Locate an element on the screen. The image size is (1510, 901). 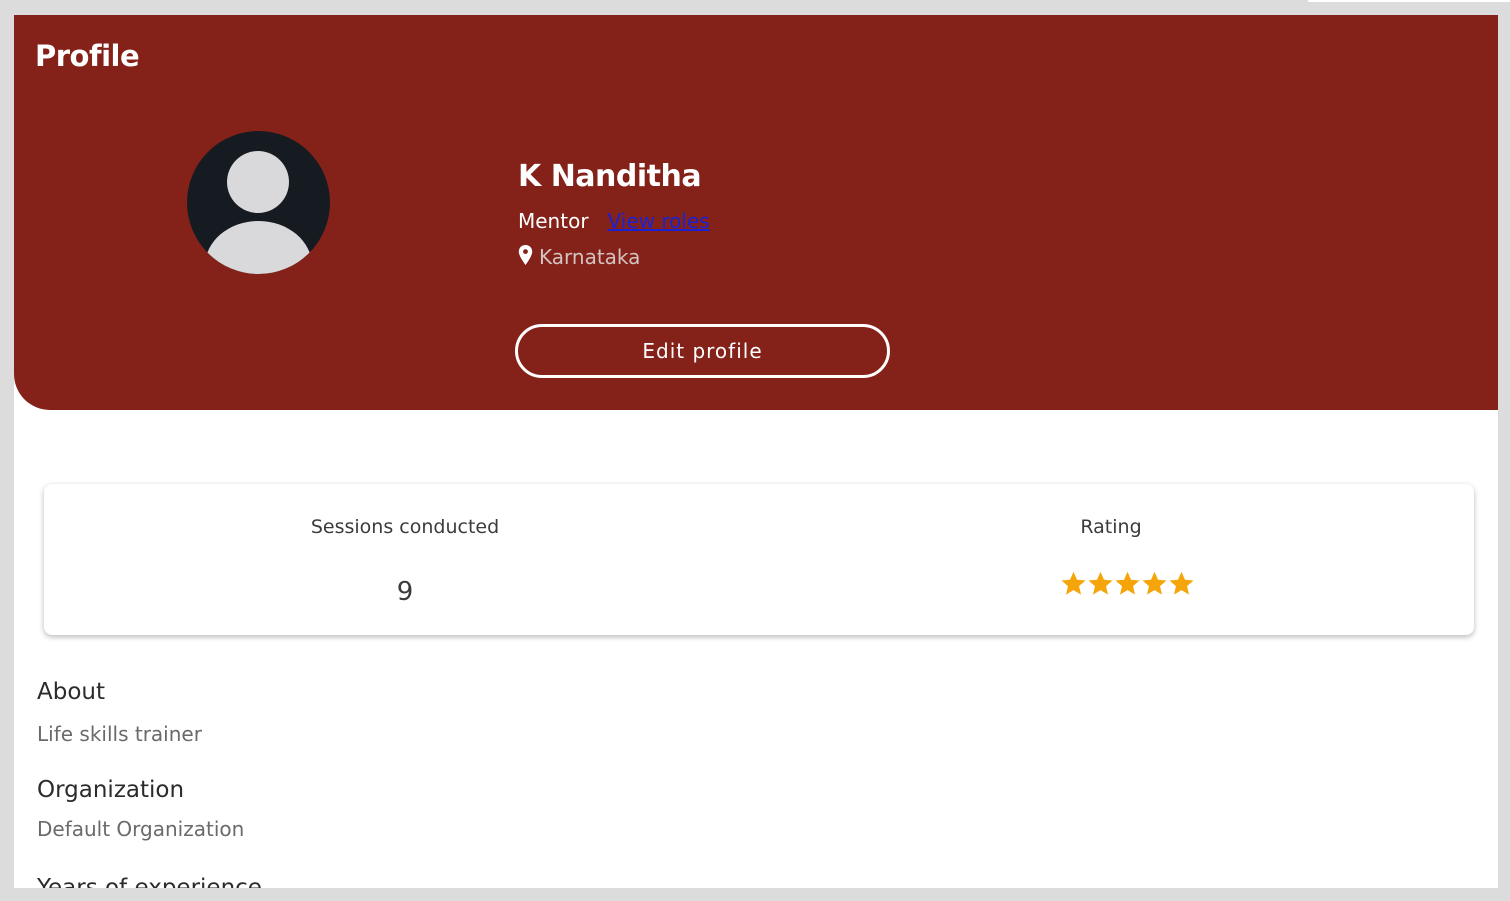
edit-profile-button: Edit profile is located at coordinates (702, 351).